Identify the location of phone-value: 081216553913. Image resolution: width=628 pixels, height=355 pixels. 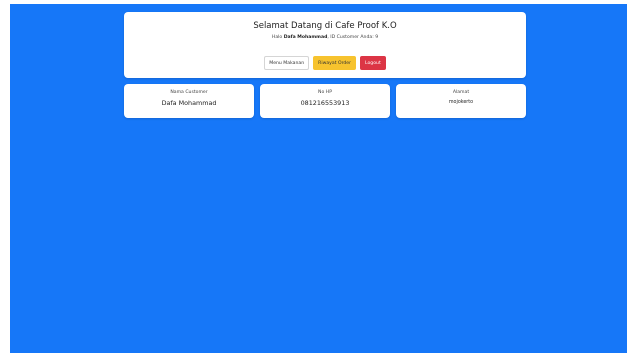
(325, 103).